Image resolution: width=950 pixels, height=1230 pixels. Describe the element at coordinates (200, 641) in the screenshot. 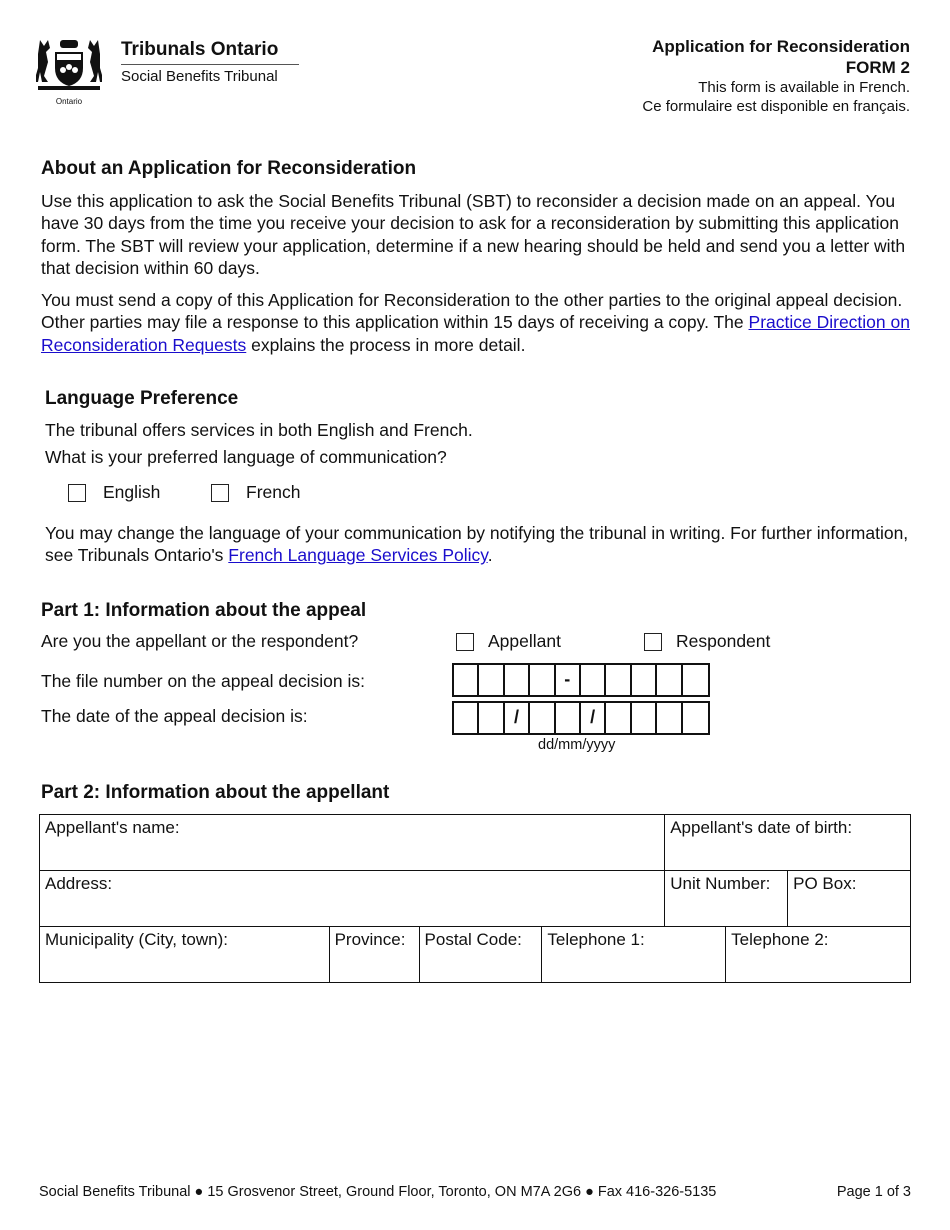

I see `role-question: Are you the appellant or the respondent?` at that location.